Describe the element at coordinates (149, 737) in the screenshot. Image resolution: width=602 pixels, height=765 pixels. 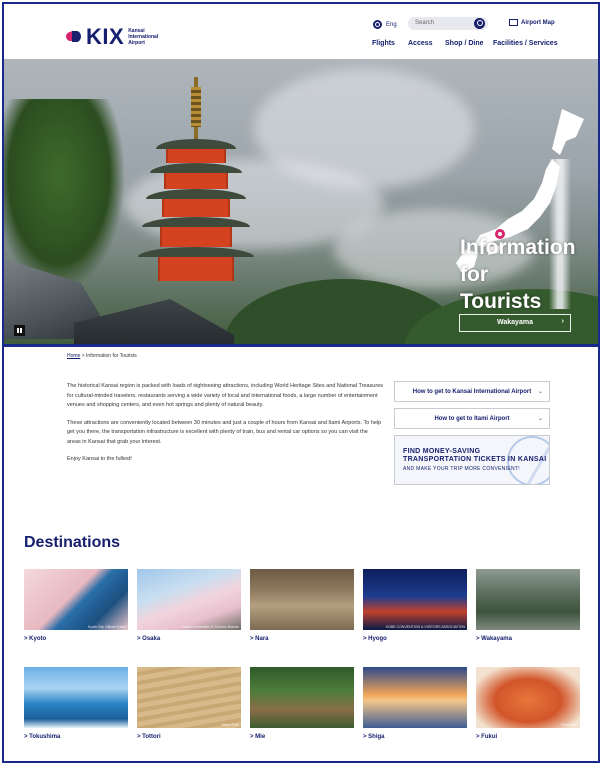
I see `destination-label: > Tottori` at that location.